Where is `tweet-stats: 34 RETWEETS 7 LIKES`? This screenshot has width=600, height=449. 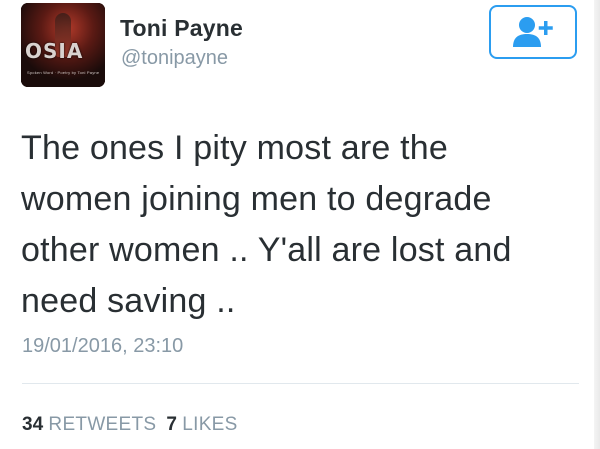
tweet-stats: 34 RETWEETS 7 LIKES is located at coordinates (130, 425).